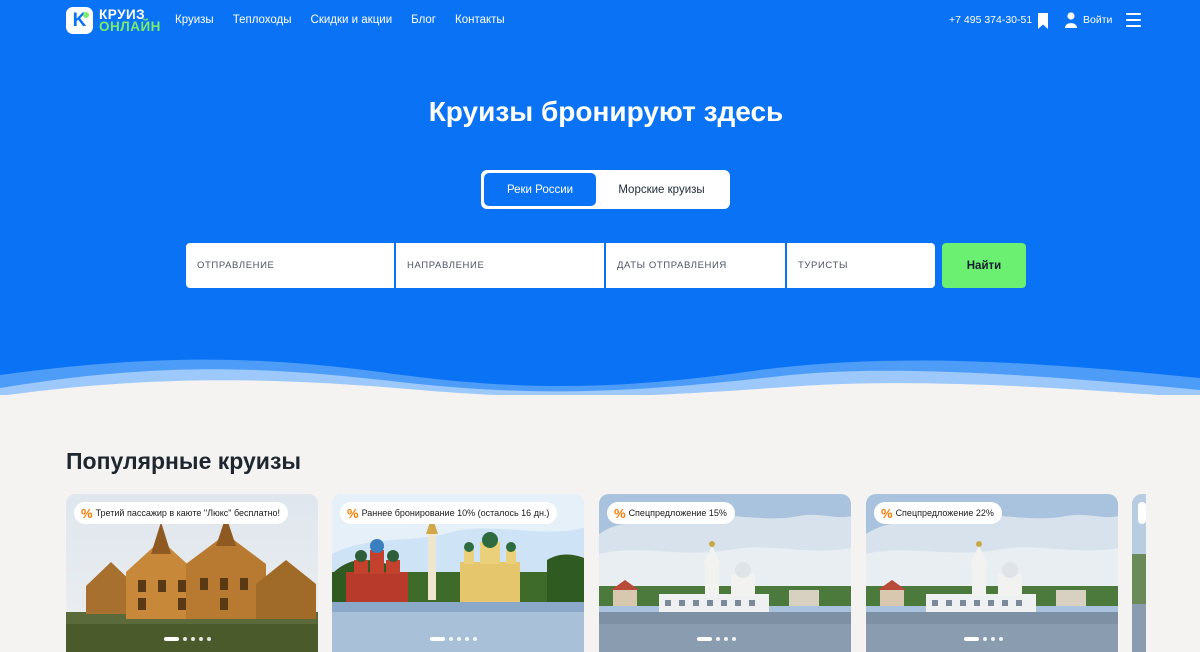 This screenshot has width=1200, height=652. What do you see at coordinates (606, 111) in the screenshot?
I see `hero-title: Круизы бронируют здесь` at bounding box center [606, 111].